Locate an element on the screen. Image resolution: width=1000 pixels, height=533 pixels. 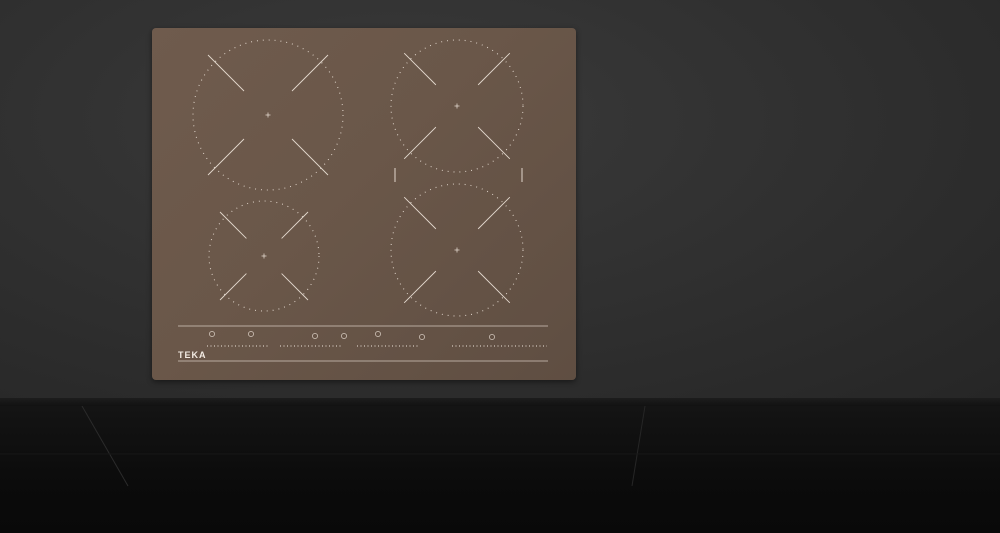
cabinet-right is located at coordinates (822, 469).